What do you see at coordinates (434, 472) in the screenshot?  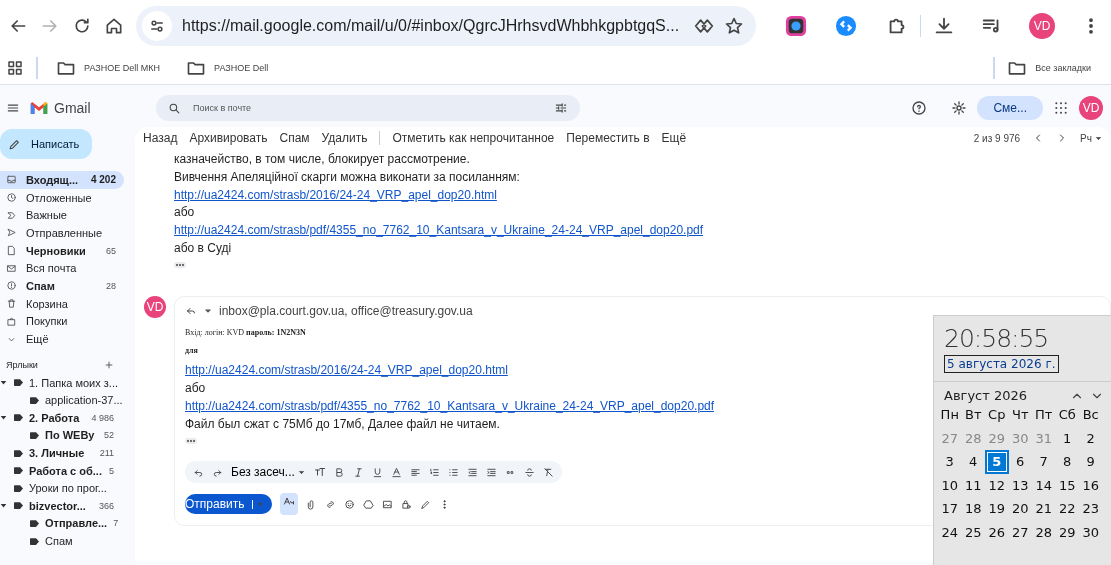 I see `numbered-list-icon` at bounding box center [434, 472].